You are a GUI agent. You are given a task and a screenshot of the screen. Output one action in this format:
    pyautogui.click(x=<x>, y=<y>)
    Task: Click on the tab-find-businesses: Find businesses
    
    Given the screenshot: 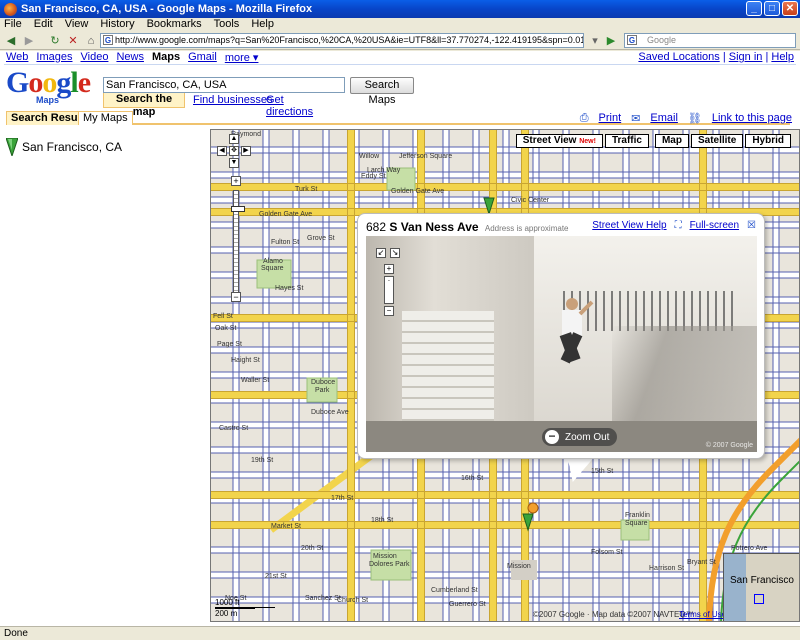 What is the action you would take?
    pyautogui.click(x=233, y=100)
    